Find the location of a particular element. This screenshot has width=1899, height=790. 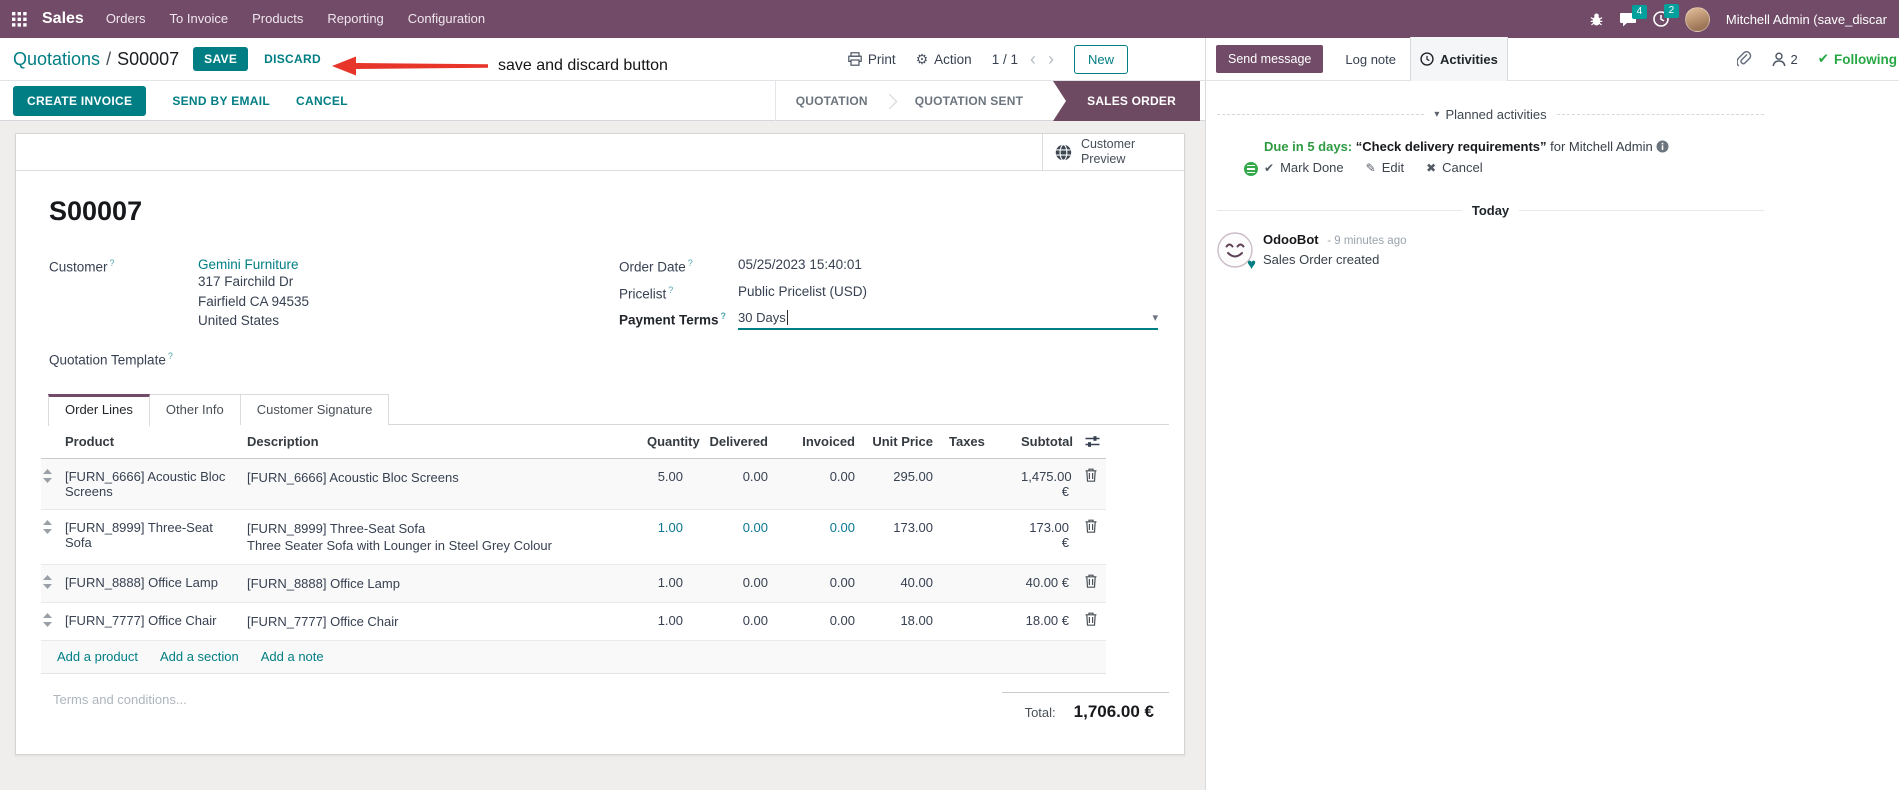

product-cell: [FURN_6666] Acoustic Bloc Screens is located at coordinates (148, 484).